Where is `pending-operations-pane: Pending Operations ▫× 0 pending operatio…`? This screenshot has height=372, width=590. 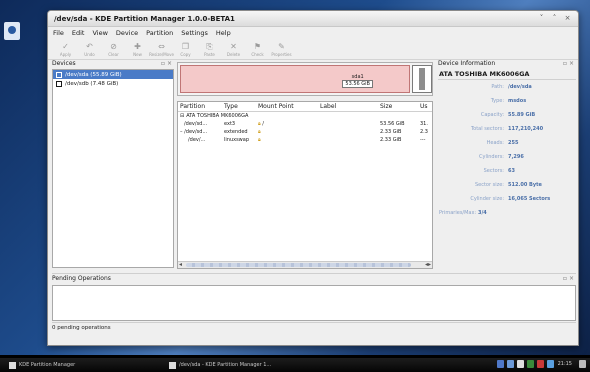
pending-operations-pane: Pending Operations ▫× 0 pending operatio… is located at coordinates (314, 304).